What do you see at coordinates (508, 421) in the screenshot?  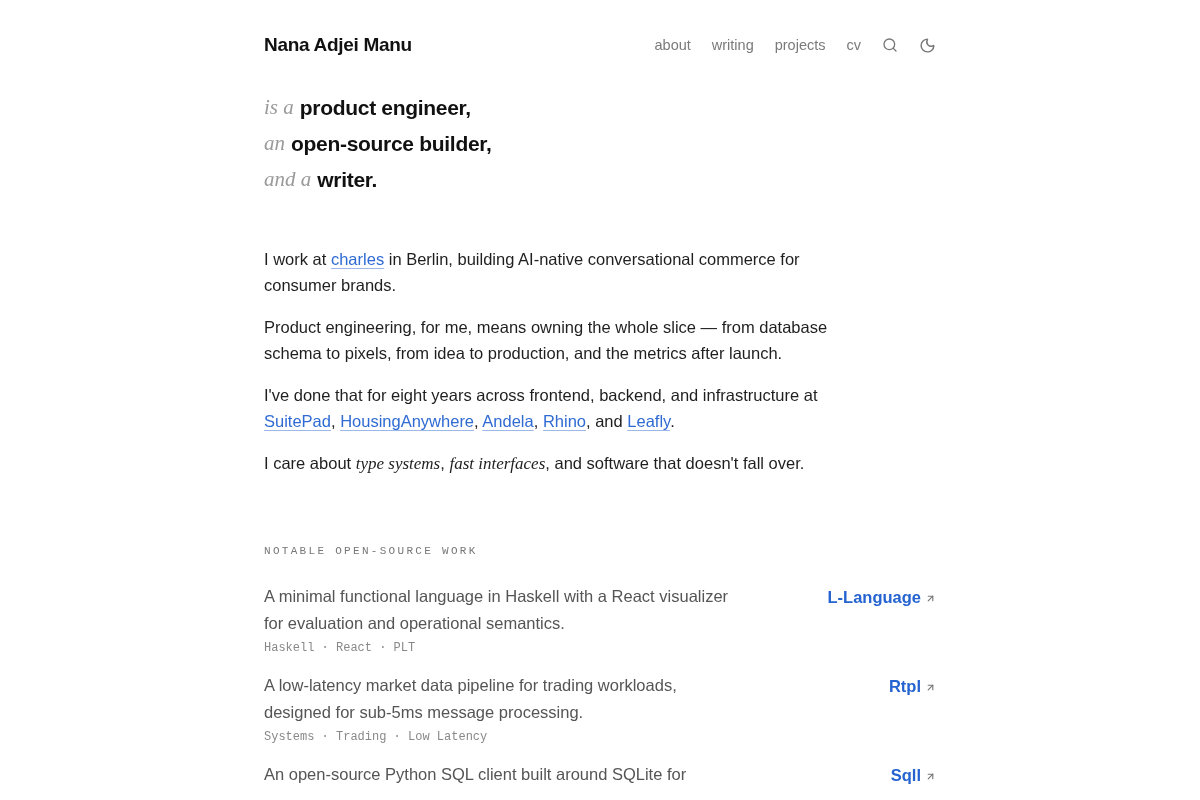 I see `inline-link: Andela` at bounding box center [508, 421].